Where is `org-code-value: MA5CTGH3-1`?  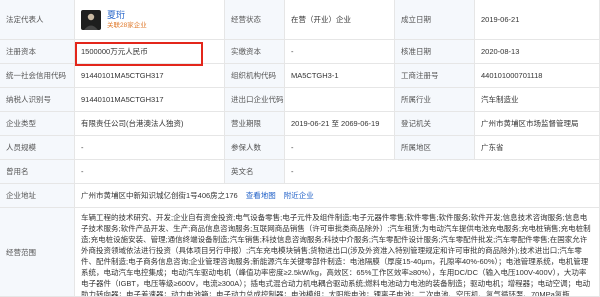 org-code-value: MA5CTGH3-1 is located at coordinates (340, 76).